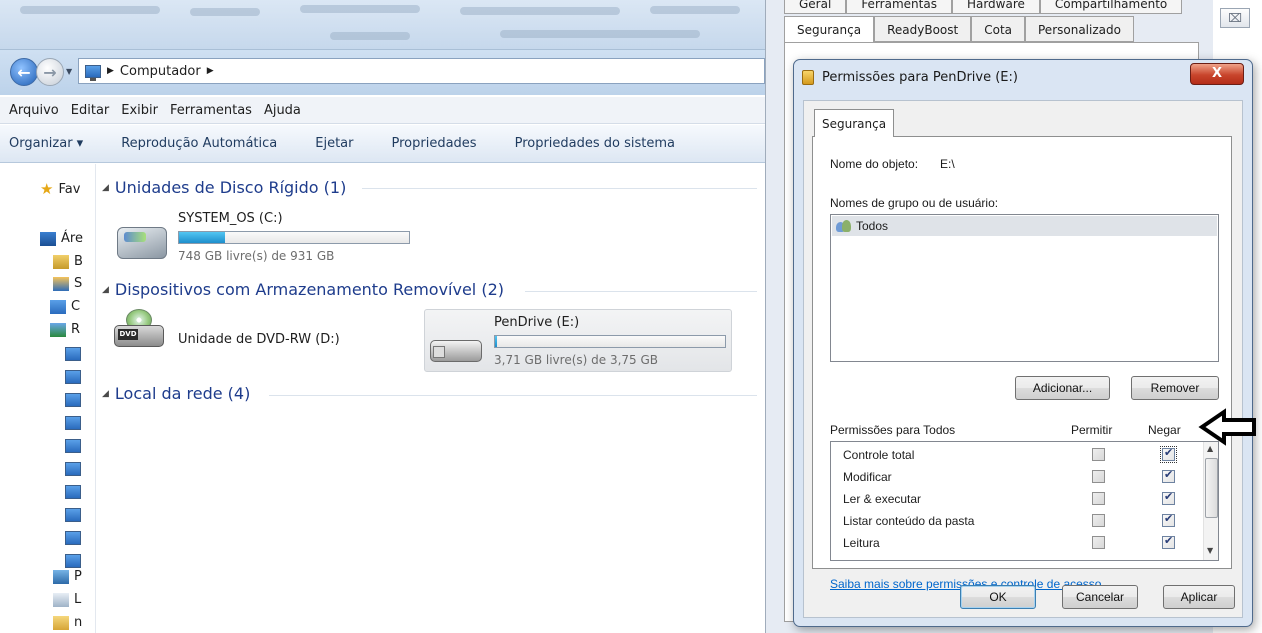 Image resolution: width=1262 pixels, height=633 pixels. I want to click on back-button: ←, so click(24, 72).